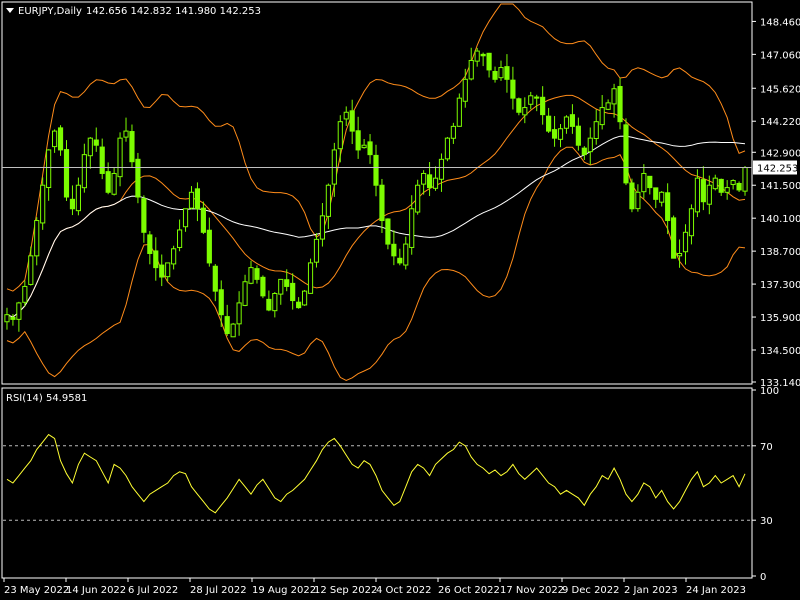  What do you see at coordinates (777, 169) in the screenshot?
I see `current-price-label: 142.253` at bounding box center [777, 169].